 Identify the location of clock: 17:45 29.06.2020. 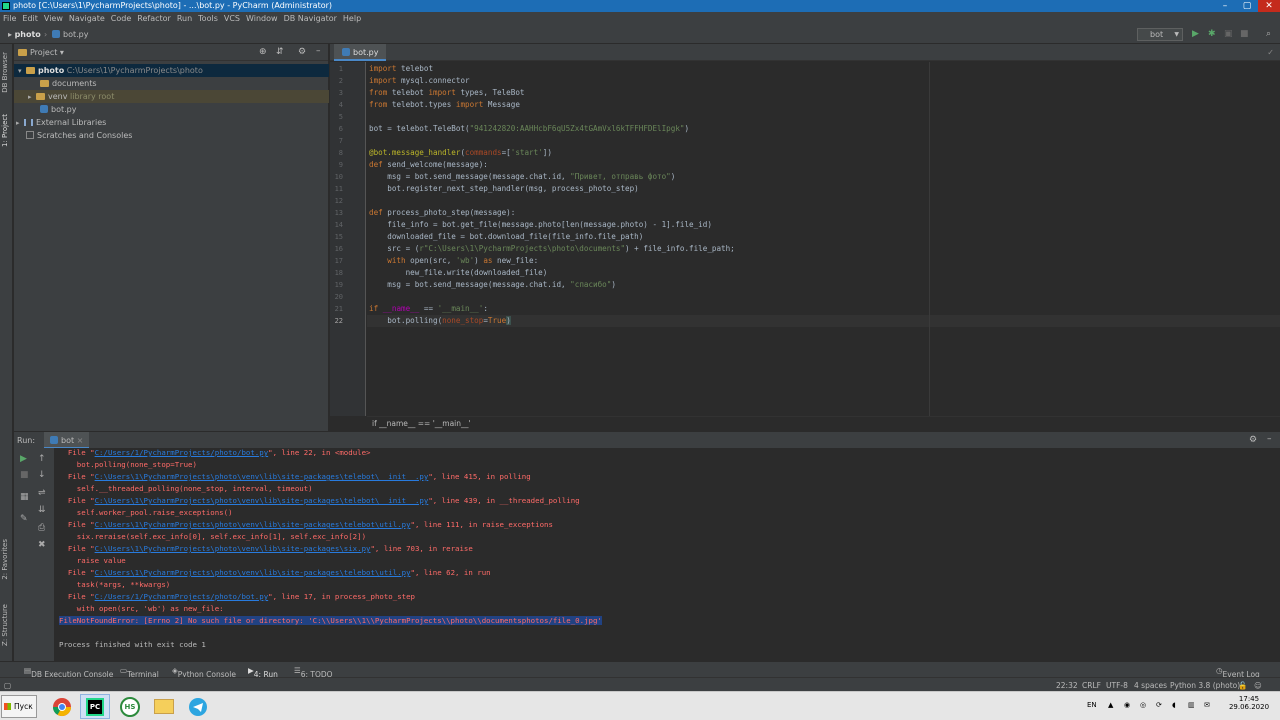
(1249, 703).